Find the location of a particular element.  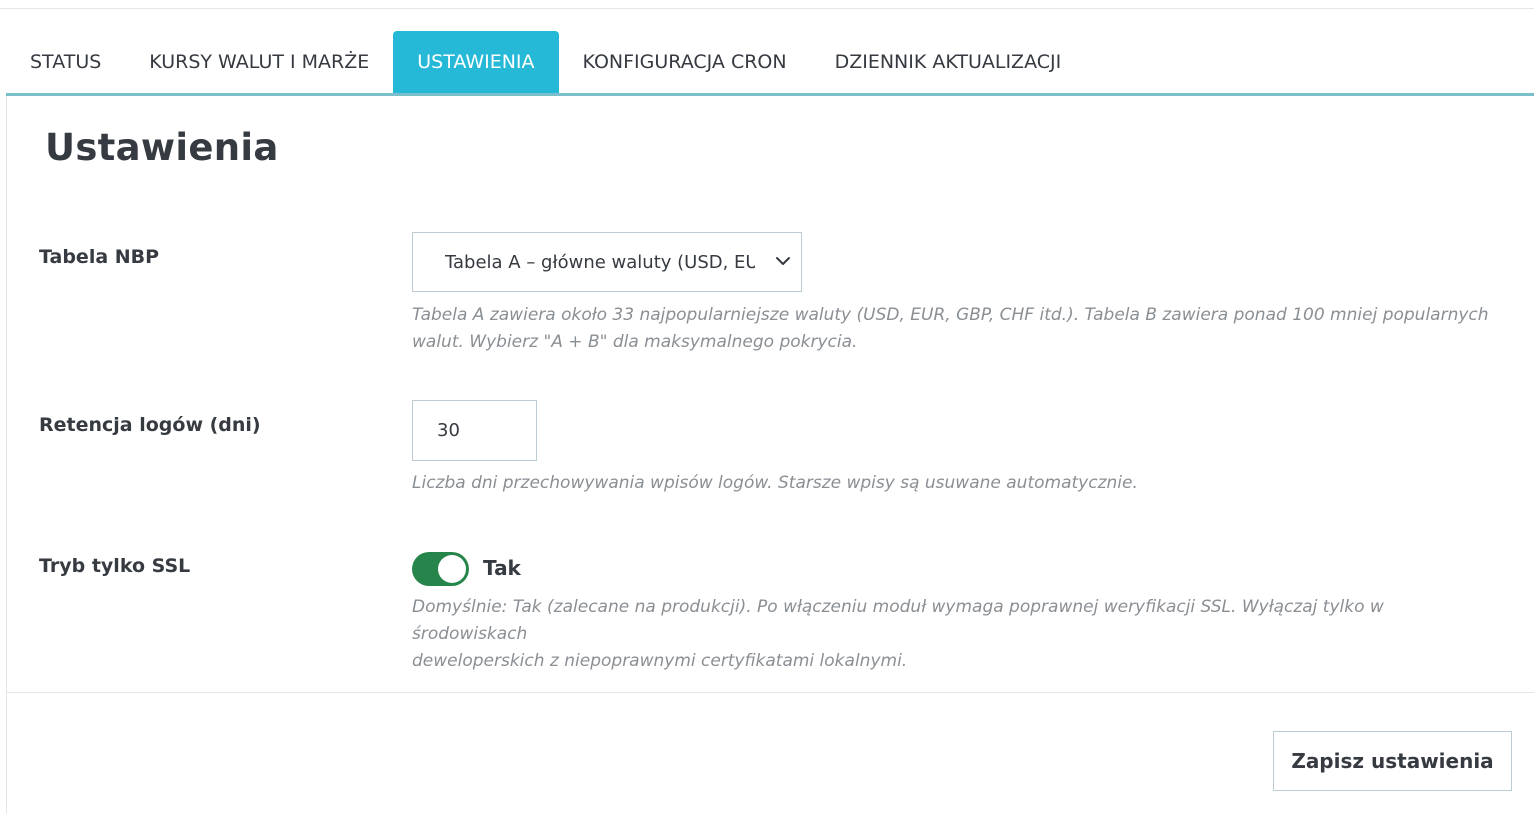

tab-ustawienia: USTAWIENIA is located at coordinates (476, 62).